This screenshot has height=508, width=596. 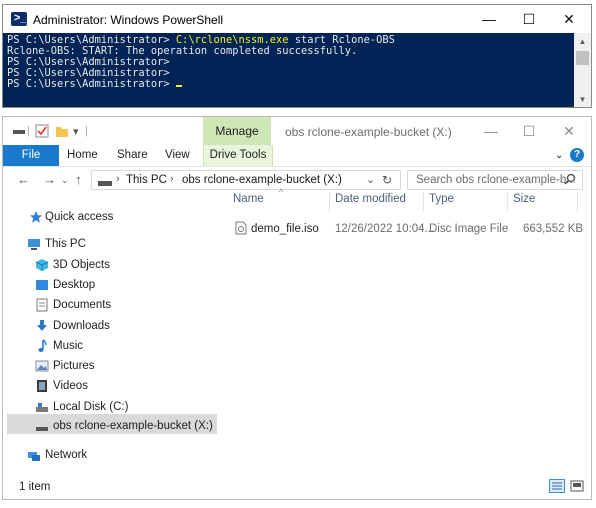 I want to click on properties-icon, so click(x=42, y=132).